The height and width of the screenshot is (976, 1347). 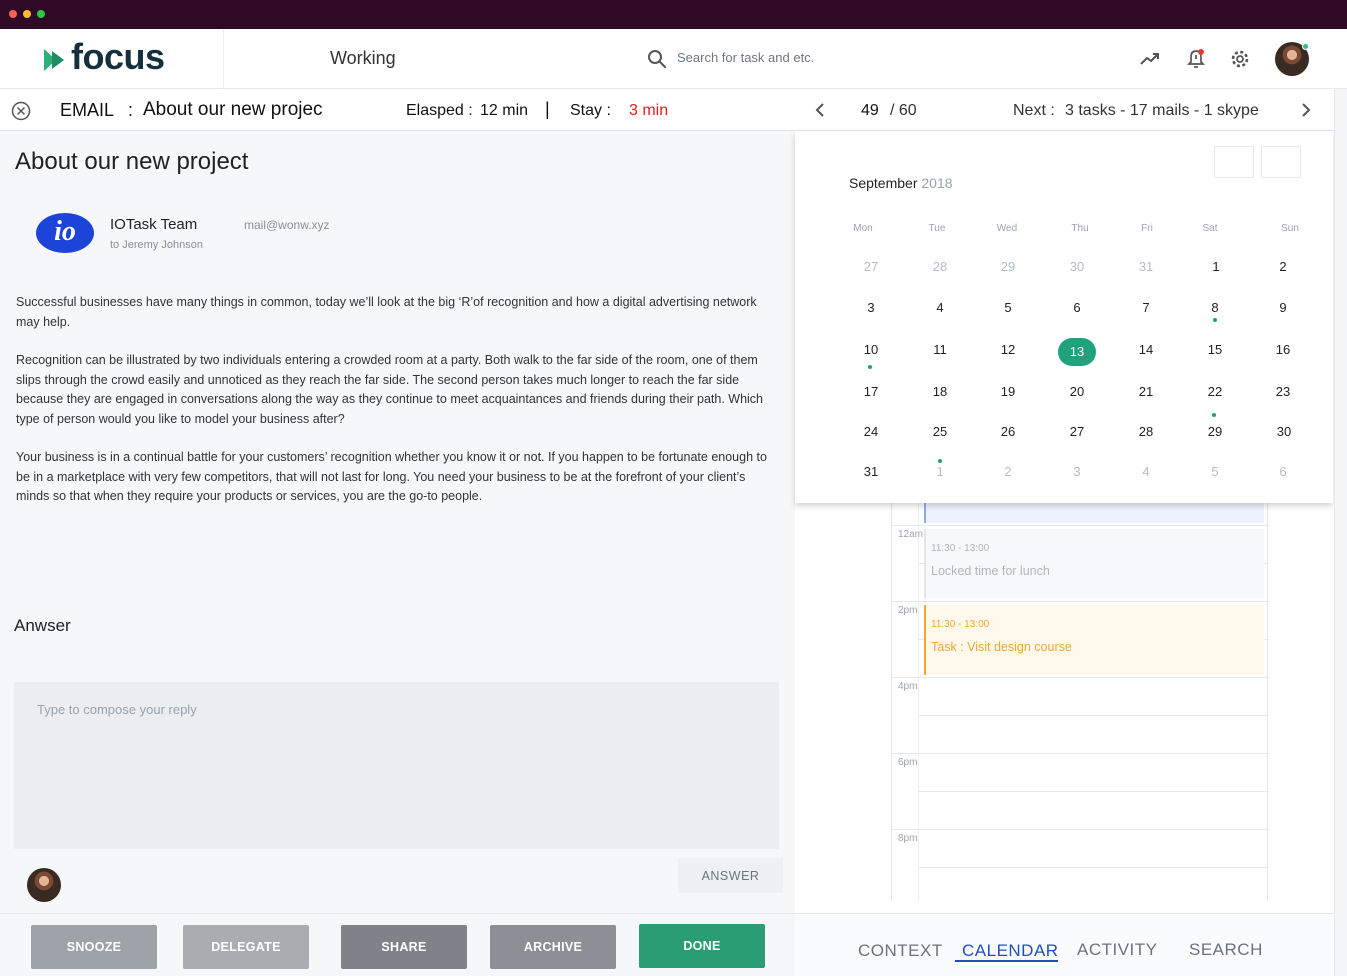 I want to click on done-button: DONE, so click(x=702, y=946).